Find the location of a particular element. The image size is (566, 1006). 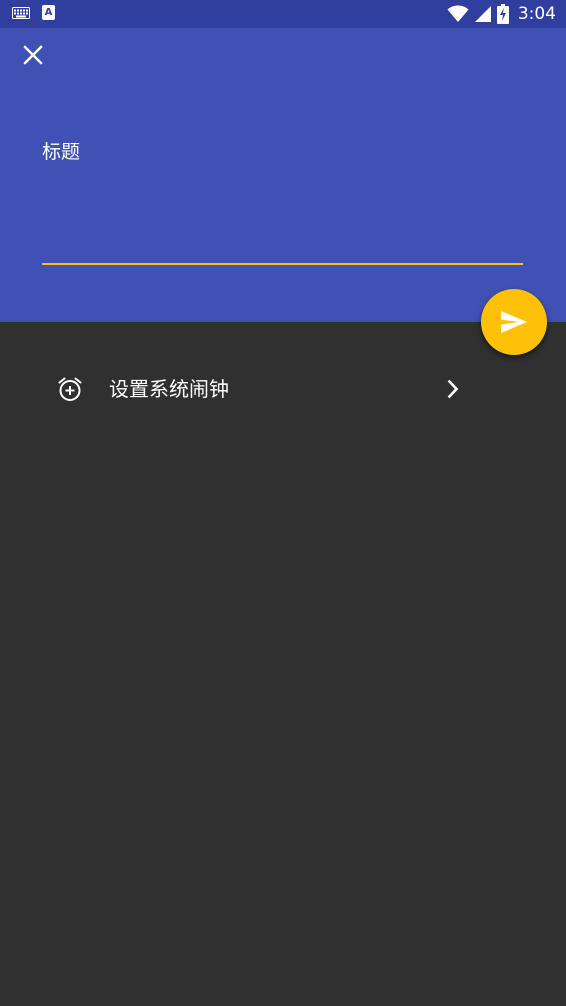

status-bar-right: 3:04 is located at coordinates (501, 14).